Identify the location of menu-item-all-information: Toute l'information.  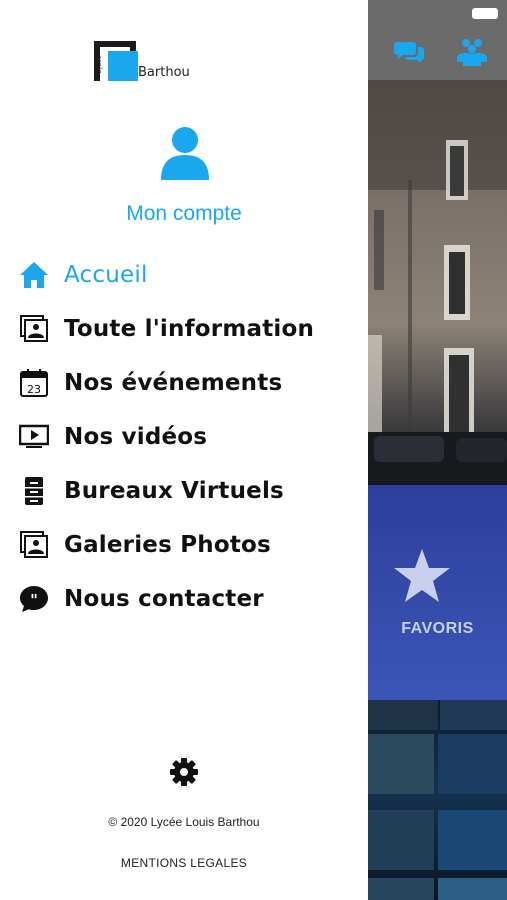
(188, 329).